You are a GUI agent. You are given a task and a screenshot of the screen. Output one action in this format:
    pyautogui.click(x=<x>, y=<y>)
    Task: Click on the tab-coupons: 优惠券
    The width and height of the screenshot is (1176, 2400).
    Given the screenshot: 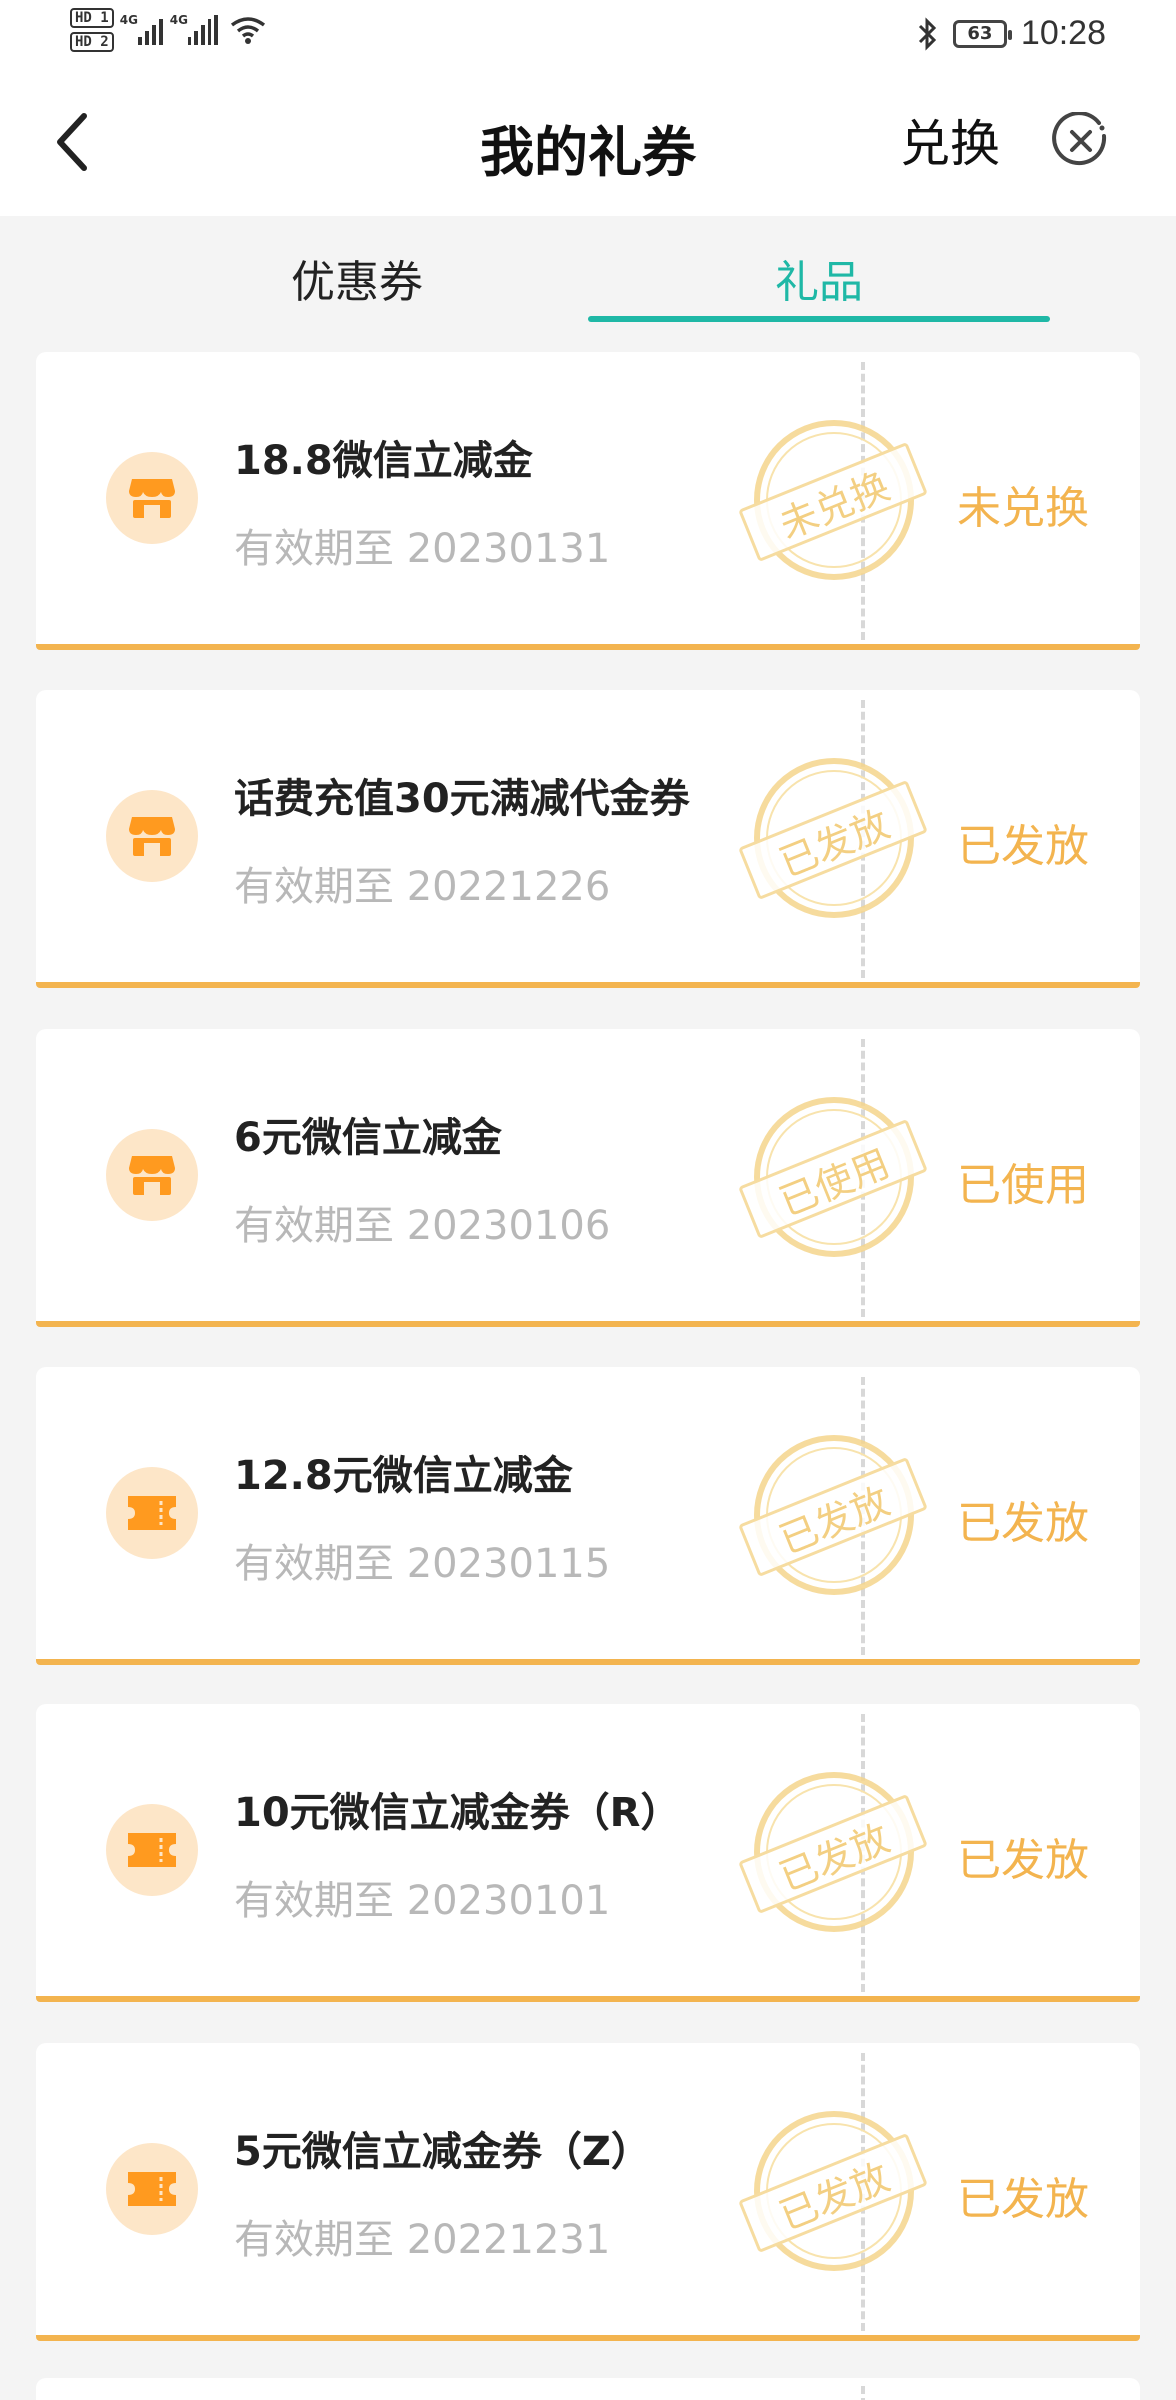 What is the action you would take?
    pyautogui.click(x=357, y=278)
    